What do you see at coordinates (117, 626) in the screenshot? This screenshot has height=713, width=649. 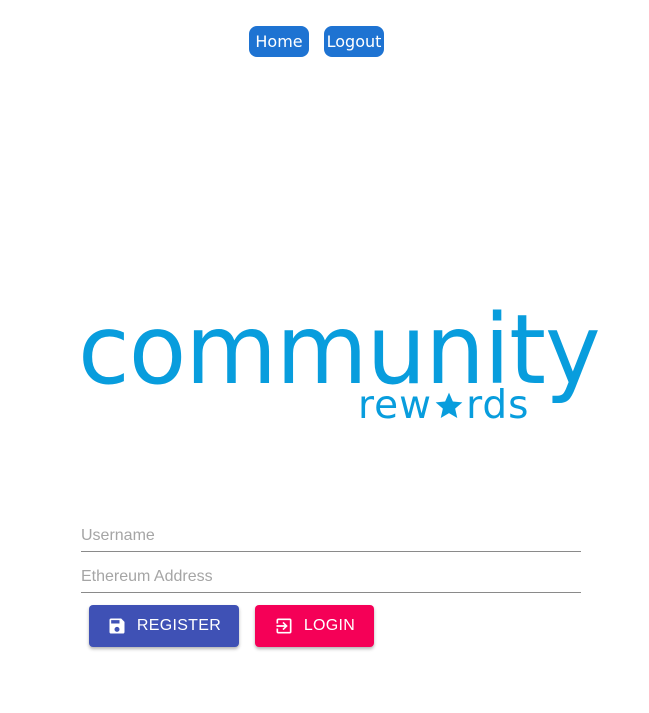 I see `save-icon` at bounding box center [117, 626].